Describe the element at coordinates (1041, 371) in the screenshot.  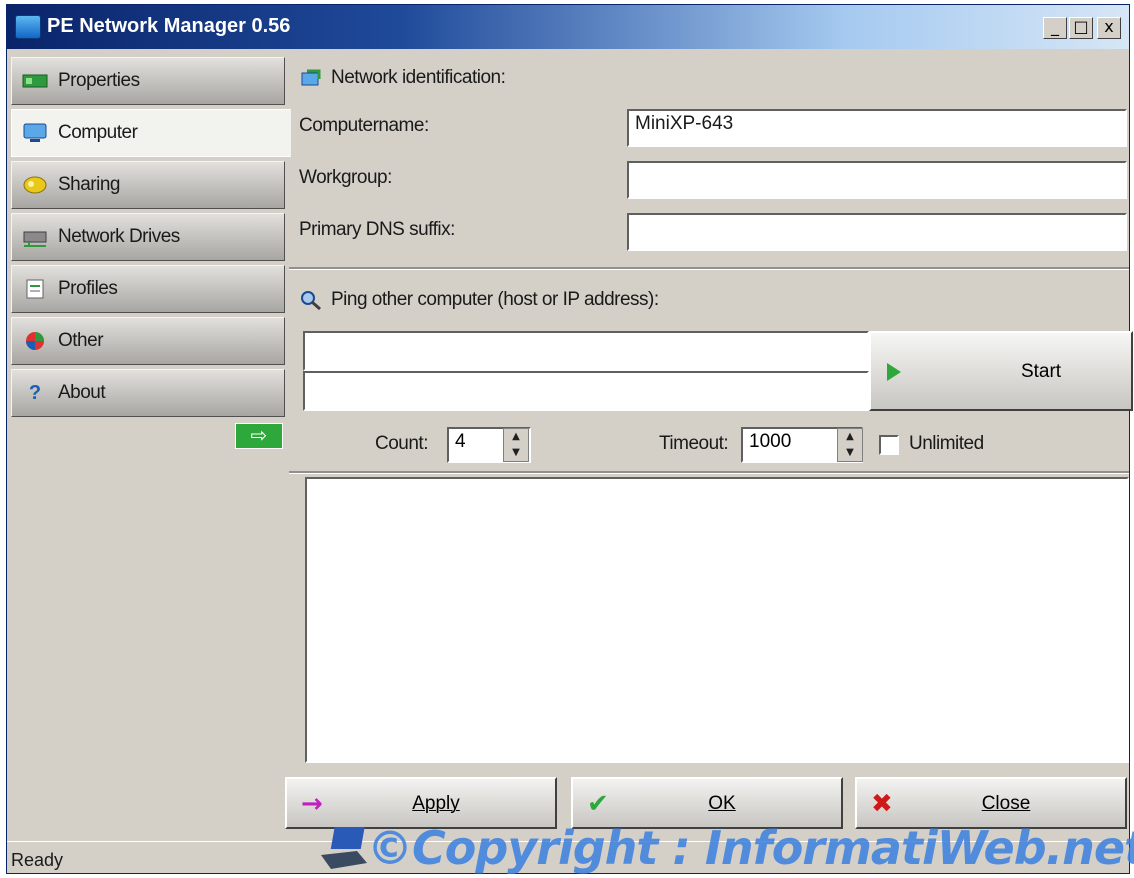
I see `start-label: Start` at that location.